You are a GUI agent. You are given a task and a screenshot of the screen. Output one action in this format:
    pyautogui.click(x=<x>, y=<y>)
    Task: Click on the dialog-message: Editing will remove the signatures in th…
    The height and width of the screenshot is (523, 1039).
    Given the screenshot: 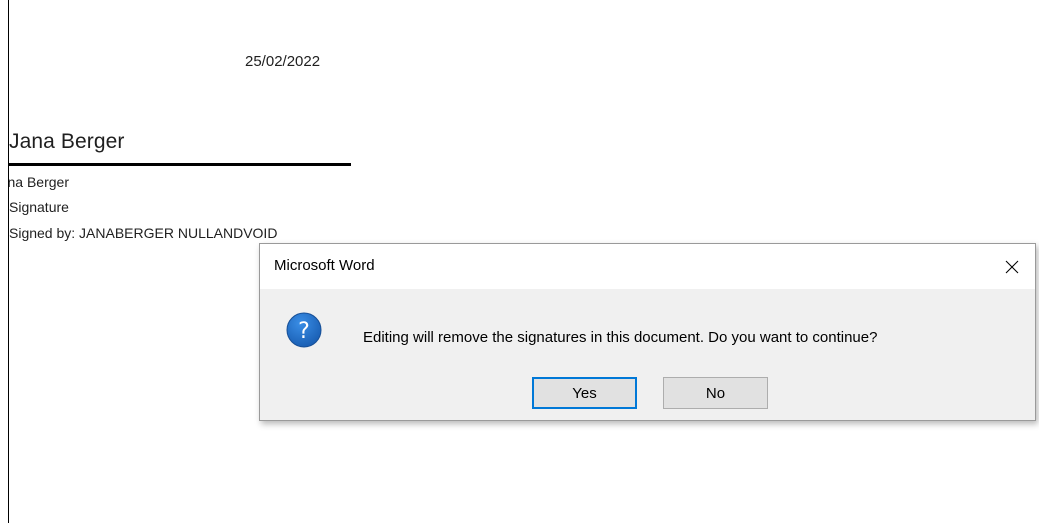 What is the action you would take?
    pyautogui.click(x=620, y=337)
    